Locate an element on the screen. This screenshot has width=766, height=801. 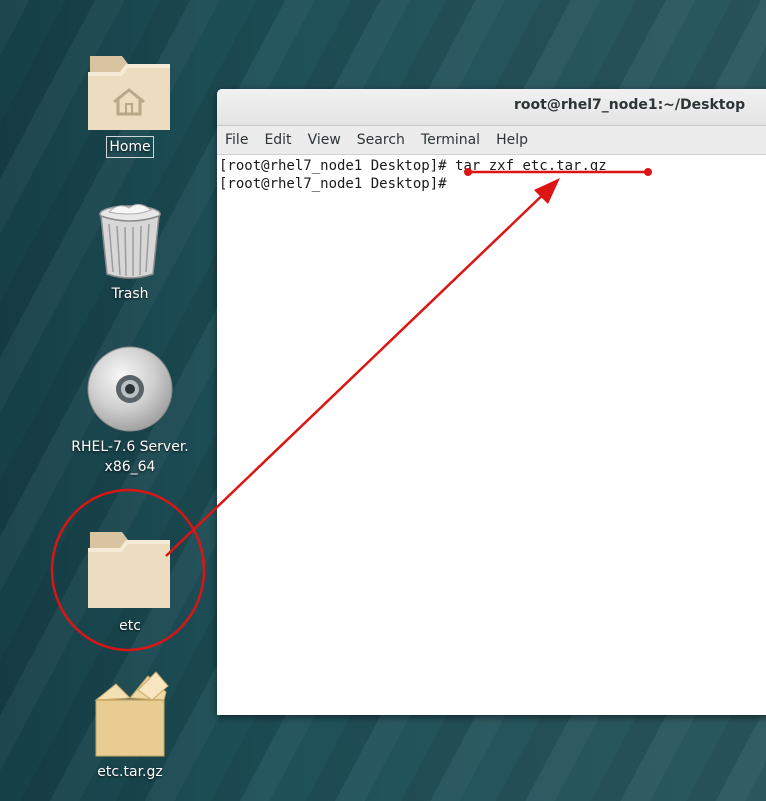
menu-help: Help is located at coordinates (512, 140).